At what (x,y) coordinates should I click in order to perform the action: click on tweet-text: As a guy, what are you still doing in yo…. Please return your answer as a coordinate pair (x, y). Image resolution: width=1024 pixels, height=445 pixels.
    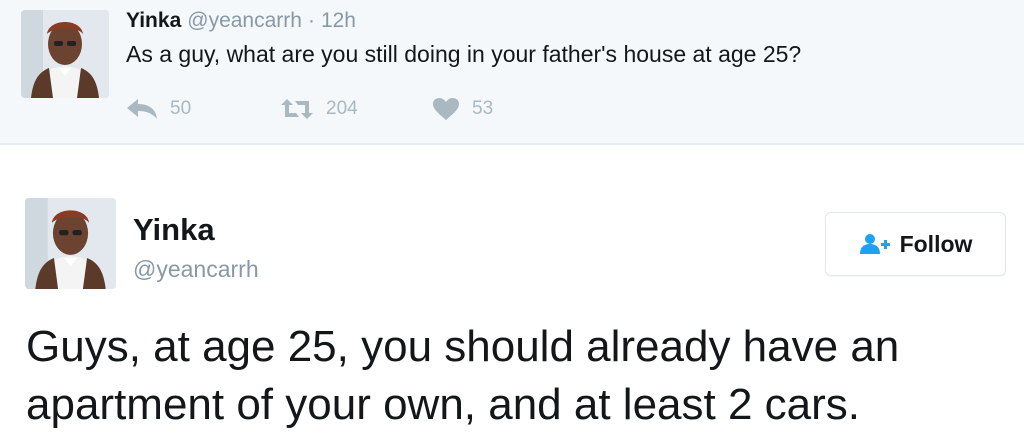
    Looking at the image, I should click on (464, 54).